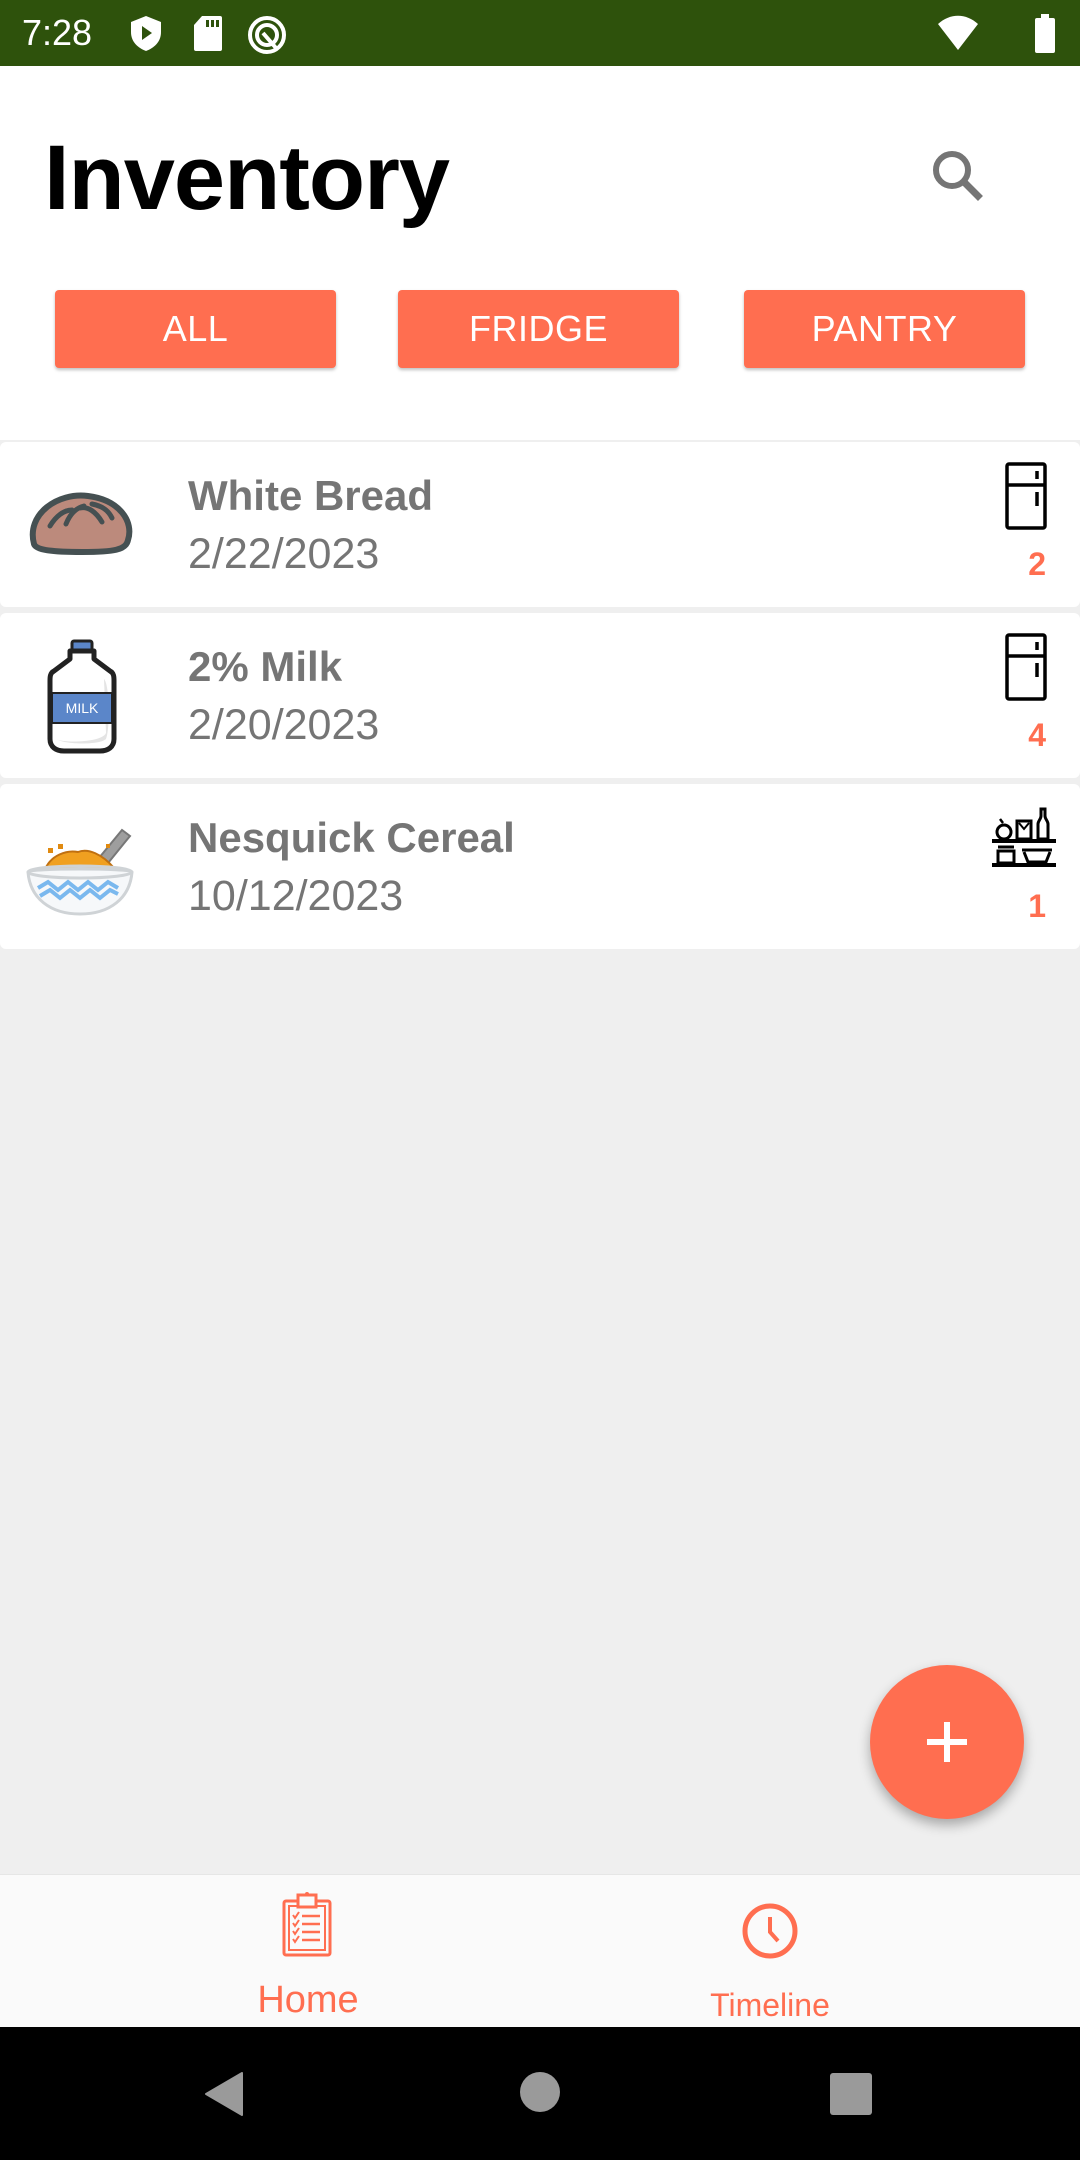 Image resolution: width=1080 pixels, height=2160 pixels. I want to click on item-date: 2/20/2023, so click(284, 725).